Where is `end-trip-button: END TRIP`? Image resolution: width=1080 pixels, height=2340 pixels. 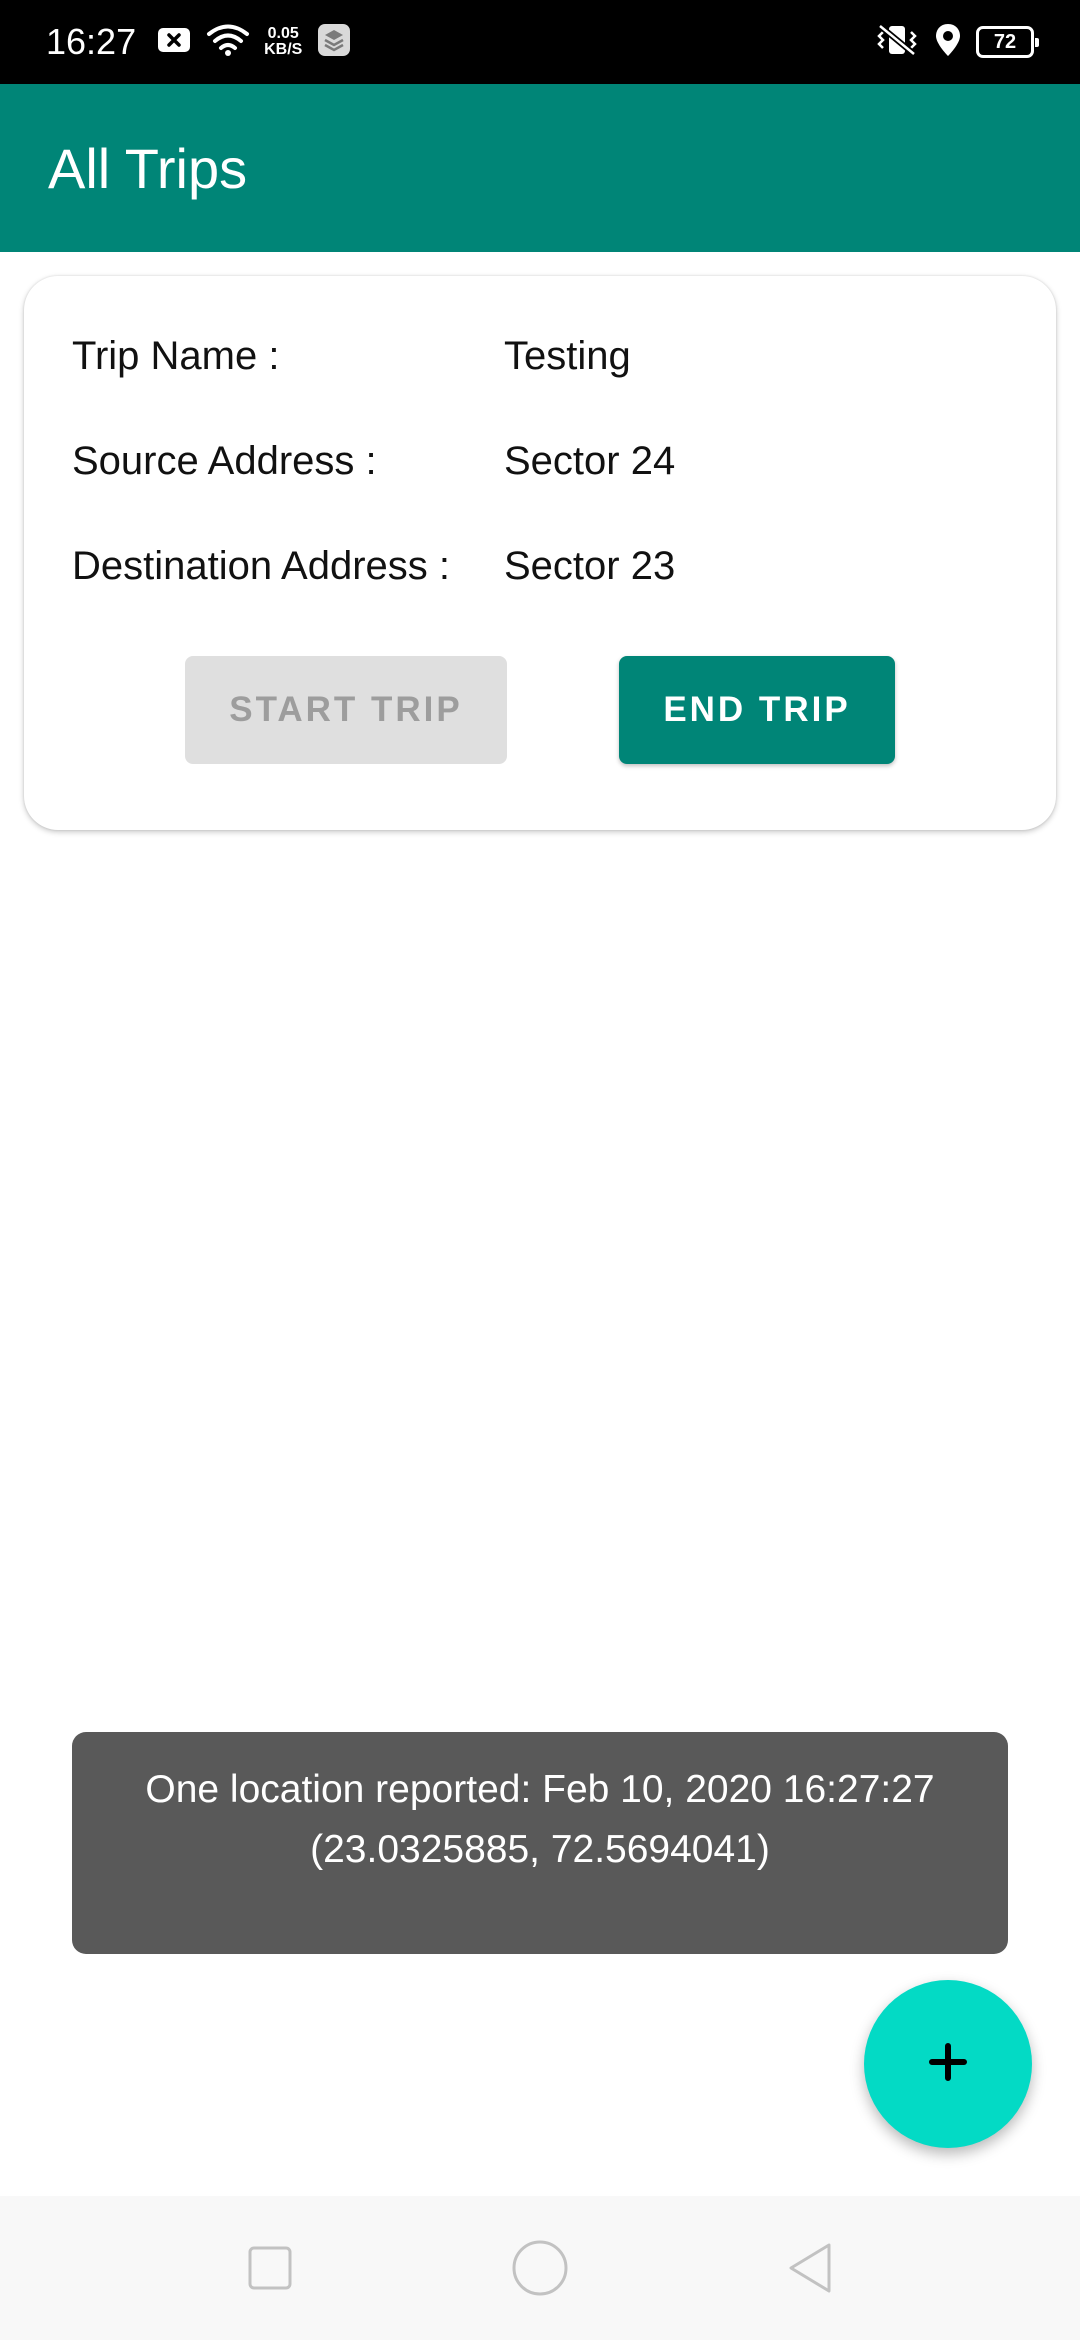 end-trip-button: END TRIP is located at coordinates (757, 710).